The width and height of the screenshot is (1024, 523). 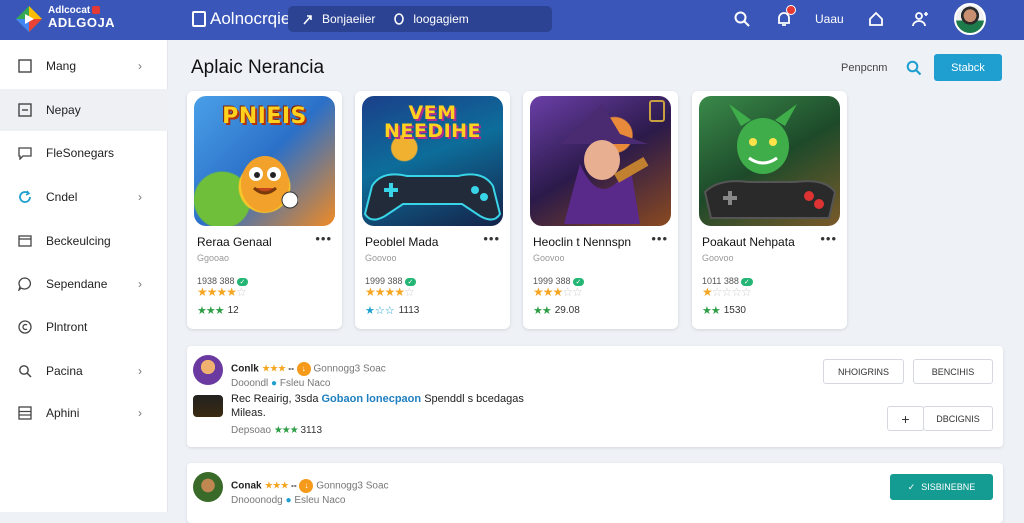 What do you see at coordinates (864, 68) in the screenshot?
I see `header-link: Penpcnm` at bounding box center [864, 68].